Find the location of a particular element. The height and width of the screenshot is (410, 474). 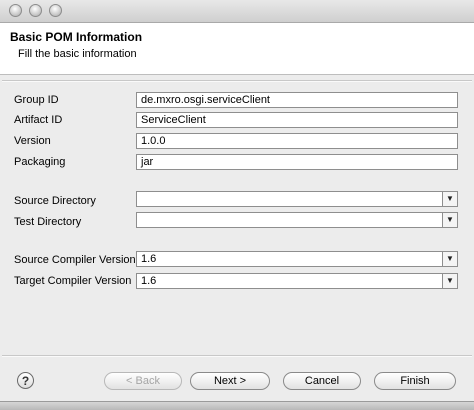

source-directory-label: Source Directory is located at coordinates (55, 201).